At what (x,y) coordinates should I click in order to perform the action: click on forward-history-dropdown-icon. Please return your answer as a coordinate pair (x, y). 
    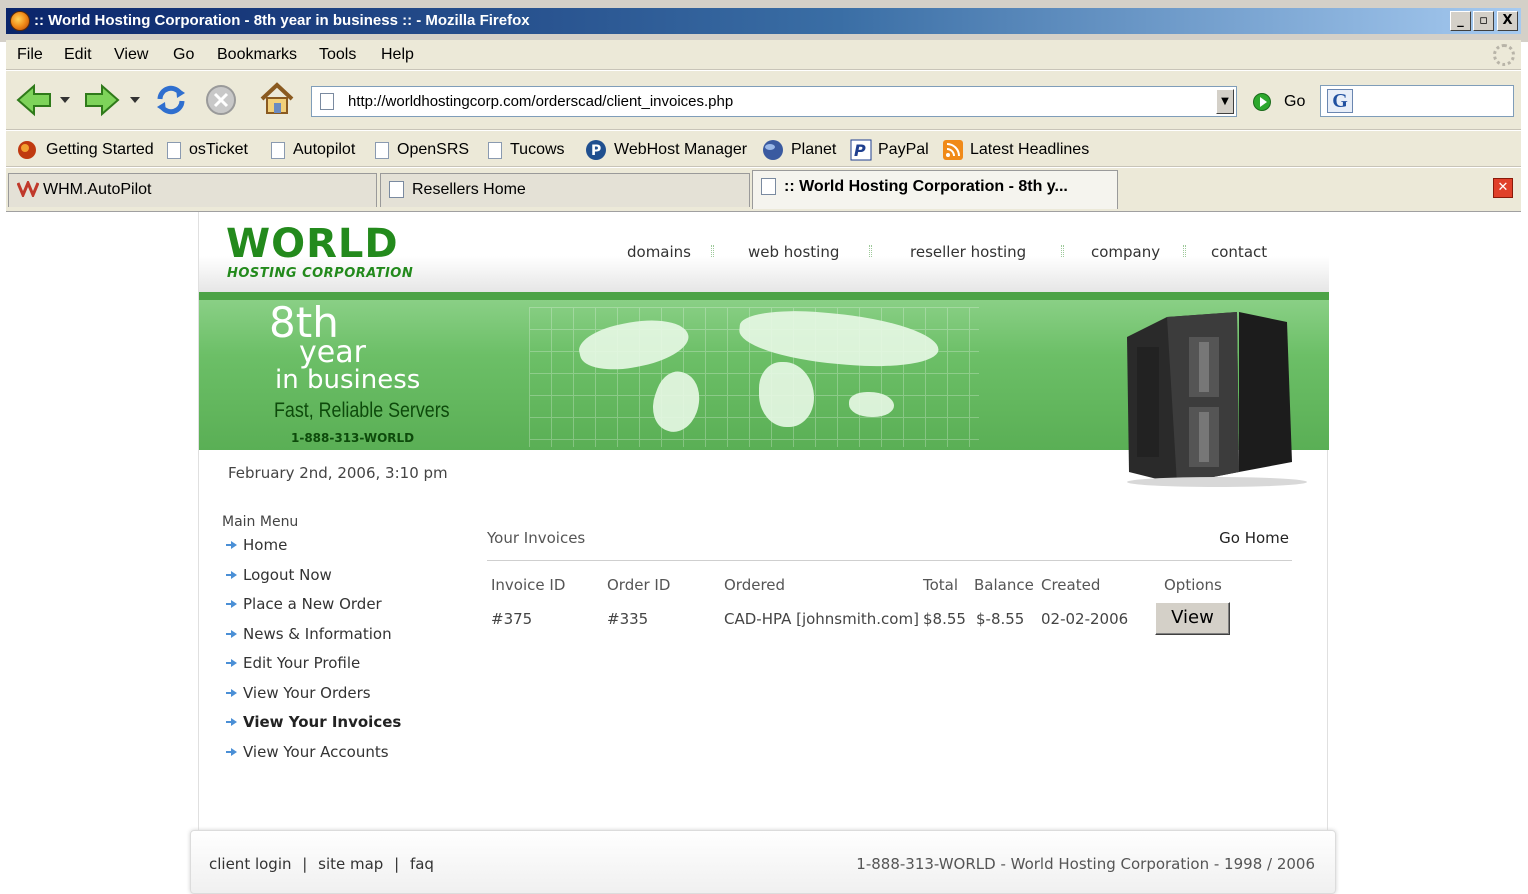
    Looking at the image, I should click on (135, 101).